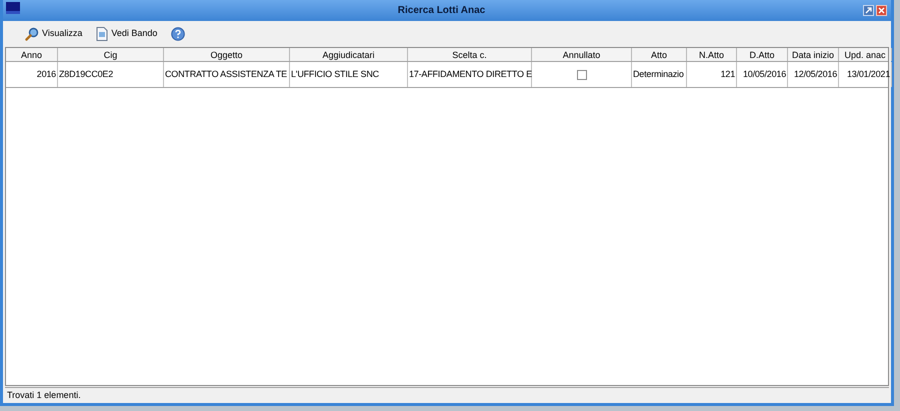 The image size is (900, 411). I want to click on column-header: D.Atto, so click(762, 54).